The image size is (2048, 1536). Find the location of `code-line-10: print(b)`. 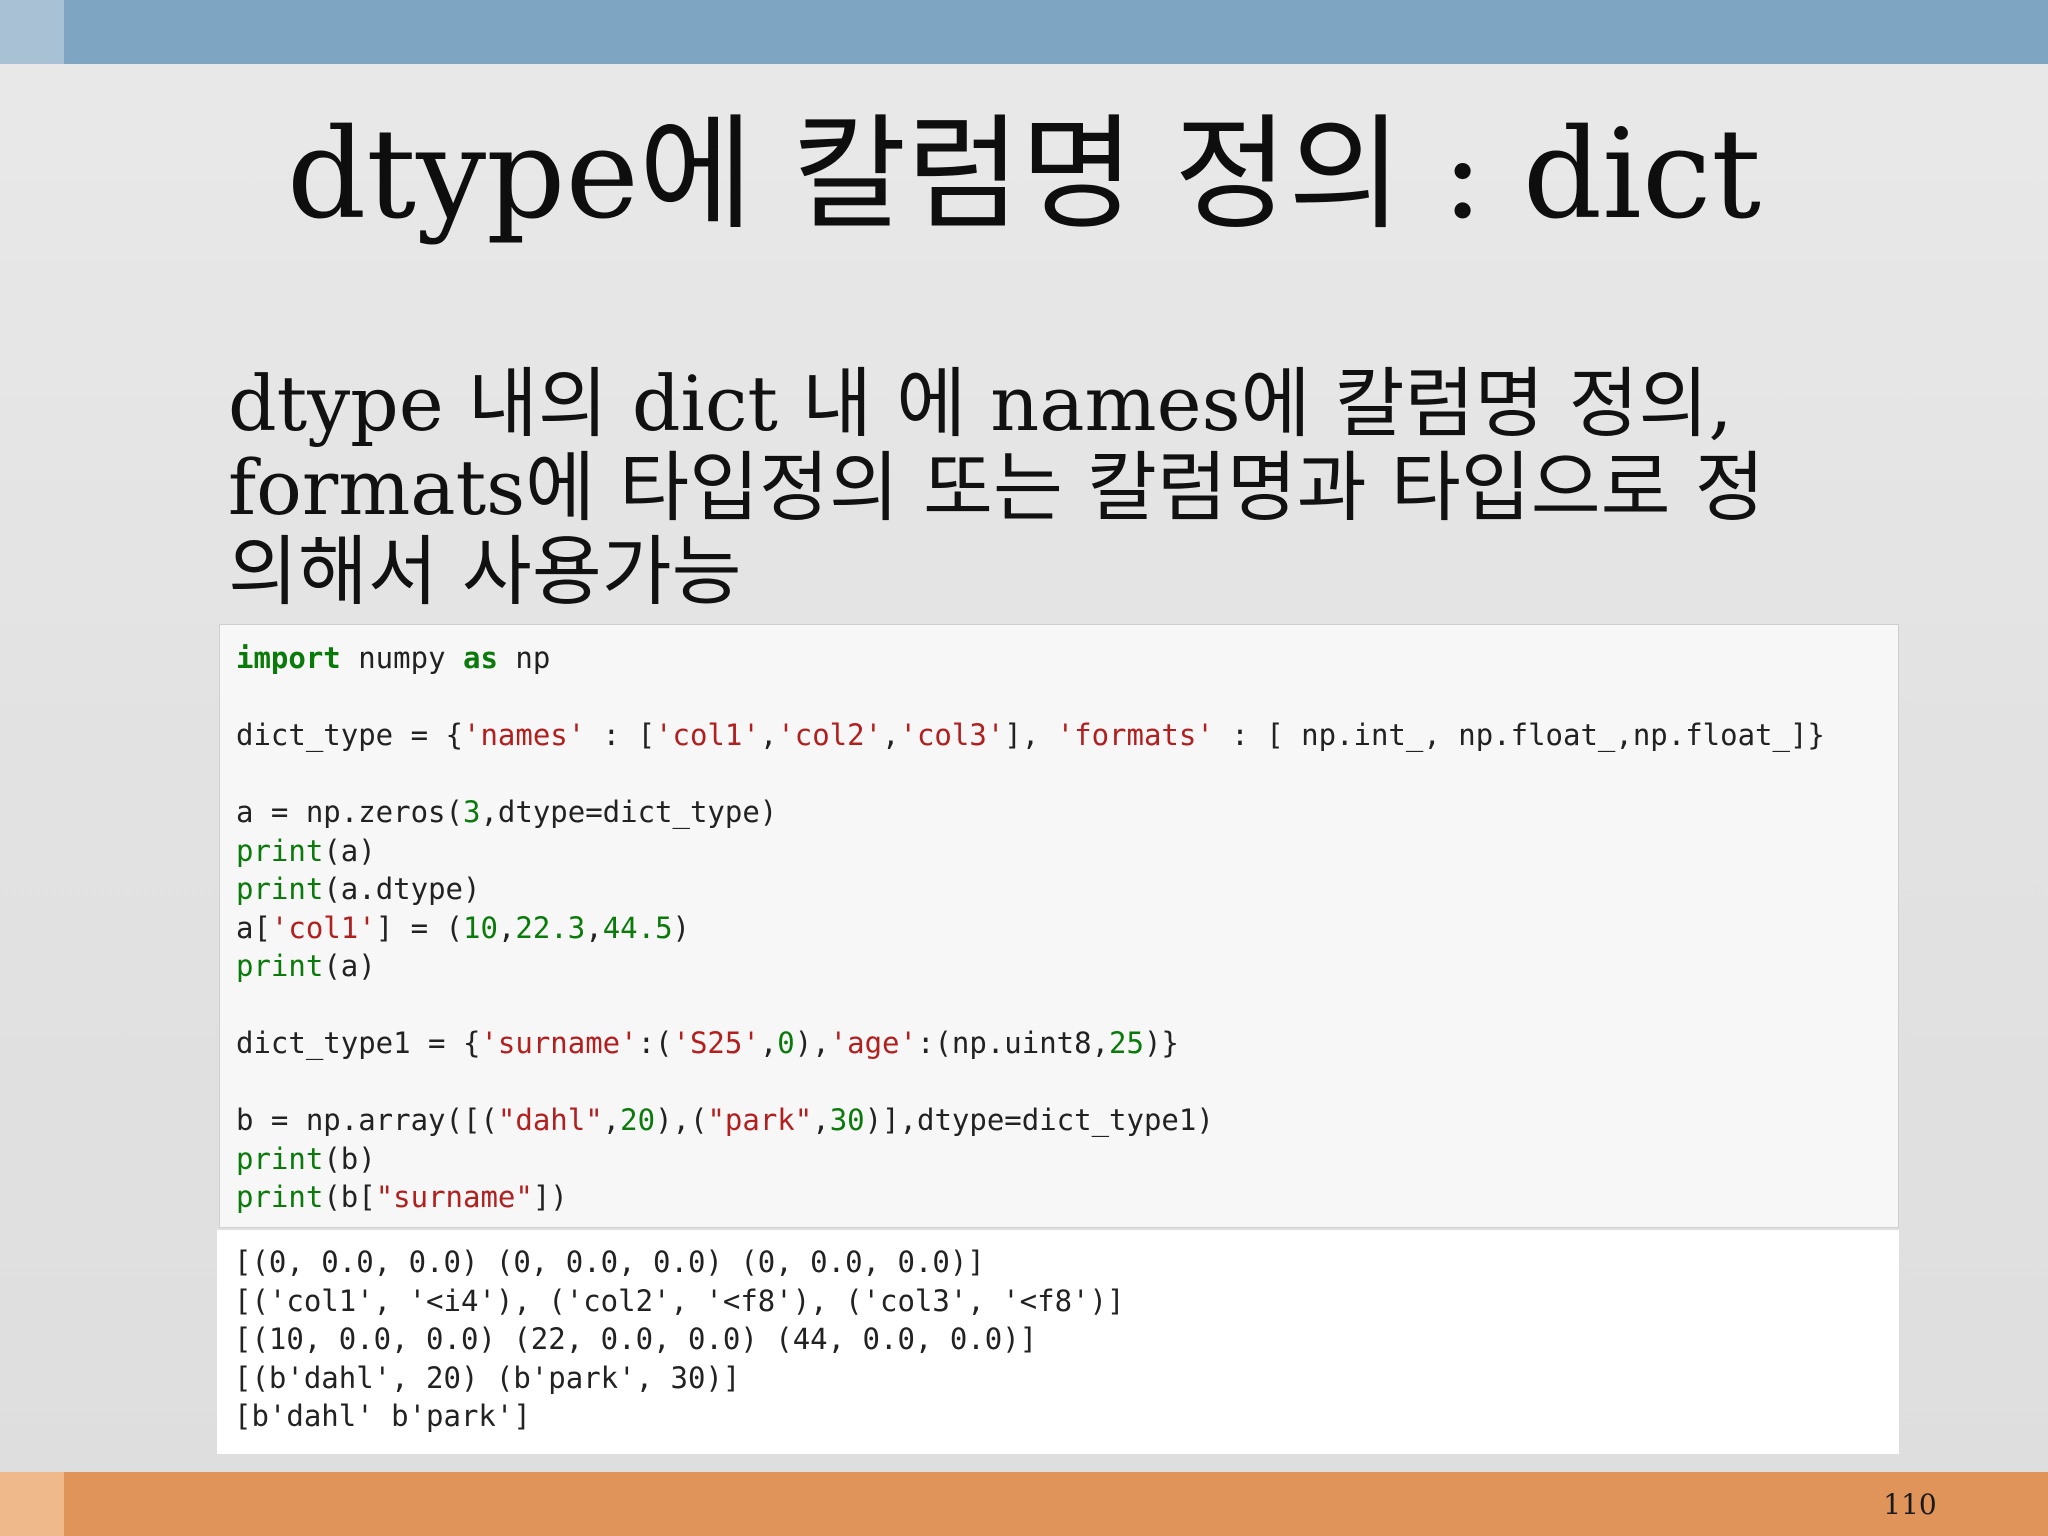

code-line-10: print(b) is located at coordinates (306, 1158).